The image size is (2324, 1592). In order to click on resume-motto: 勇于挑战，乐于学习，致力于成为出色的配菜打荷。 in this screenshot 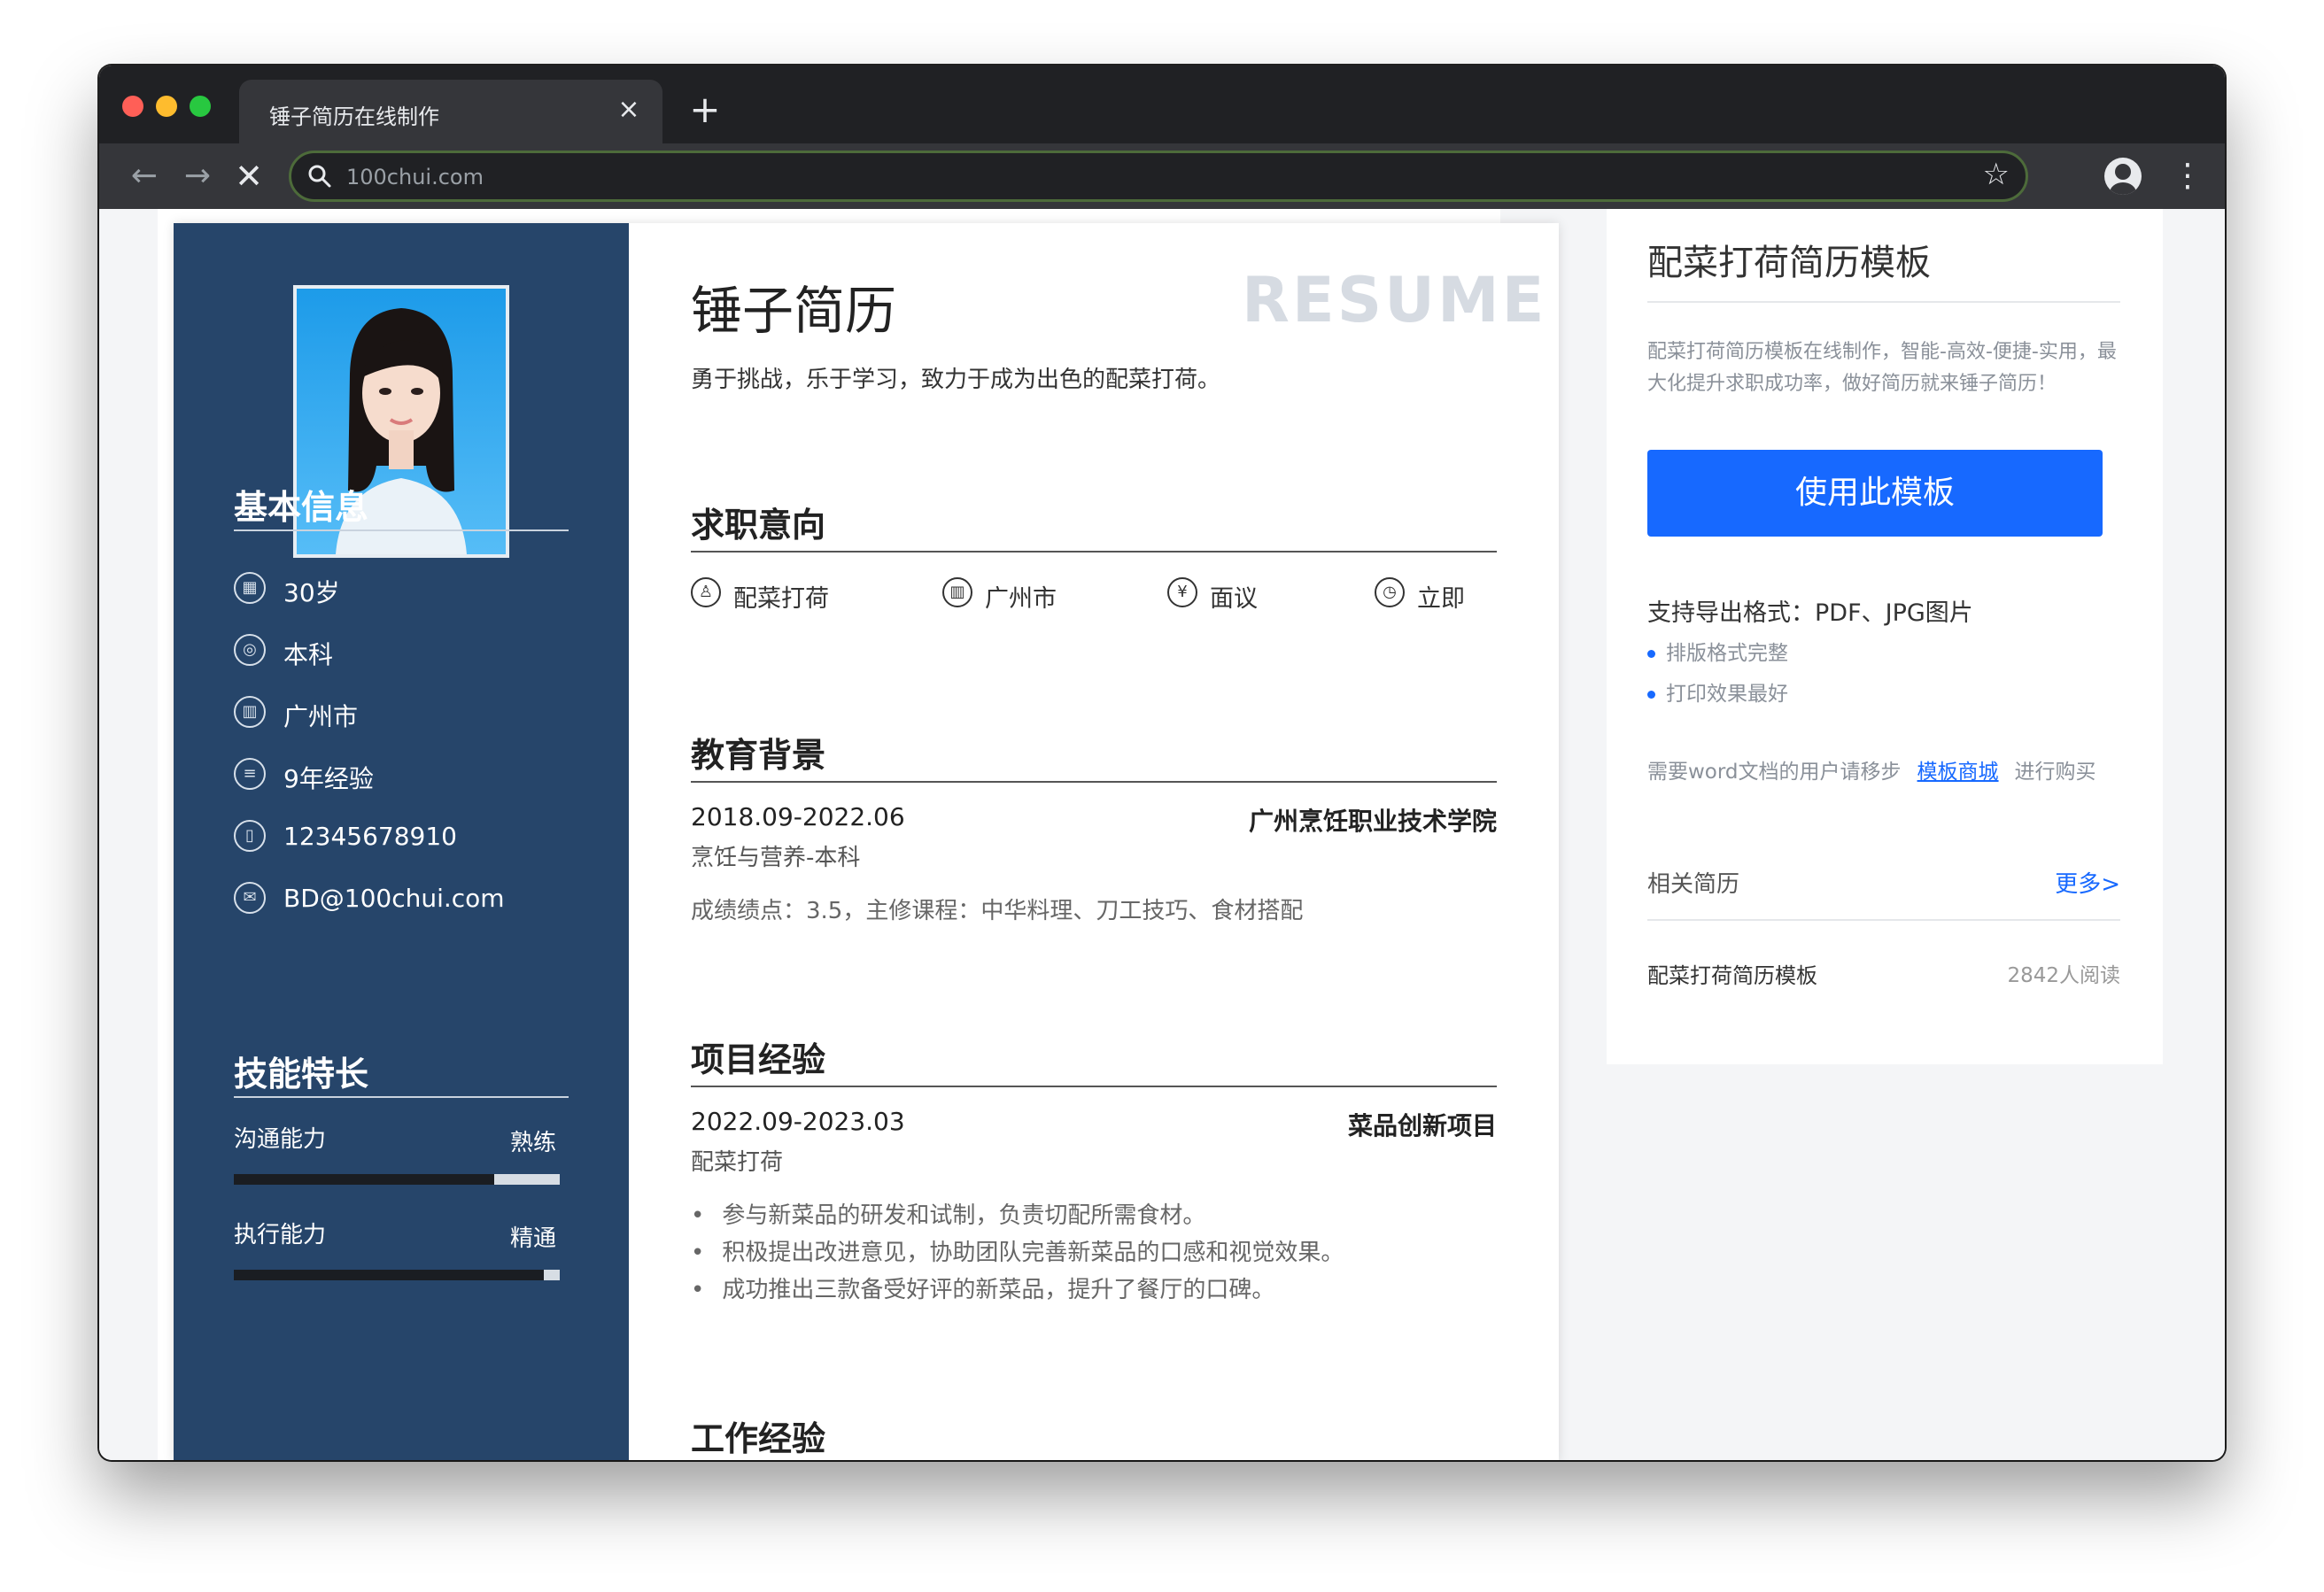, I will do `click(956, 380)`.